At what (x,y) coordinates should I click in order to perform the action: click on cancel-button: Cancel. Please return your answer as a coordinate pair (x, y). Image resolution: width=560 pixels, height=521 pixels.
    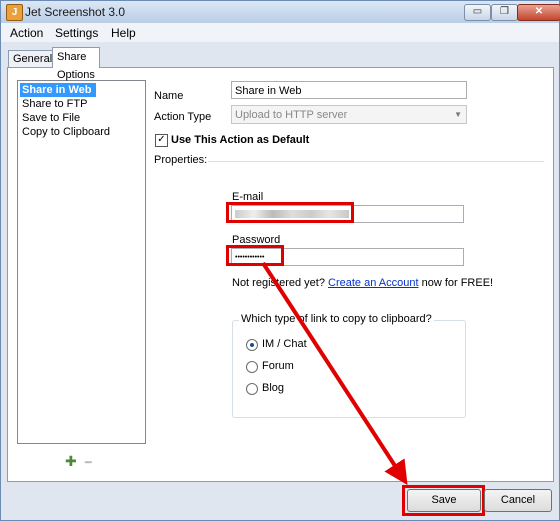
    Looking at the image, I should click on (518, 500).